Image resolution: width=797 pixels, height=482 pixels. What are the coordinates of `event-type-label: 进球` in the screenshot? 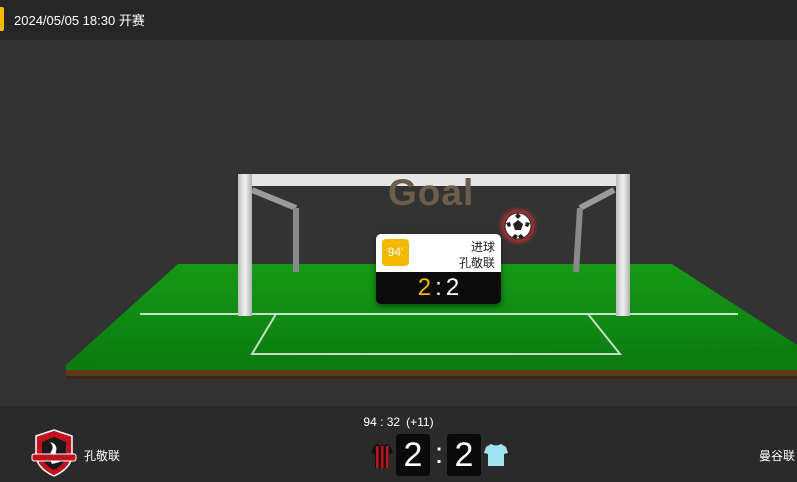 It's located at (482, 247).